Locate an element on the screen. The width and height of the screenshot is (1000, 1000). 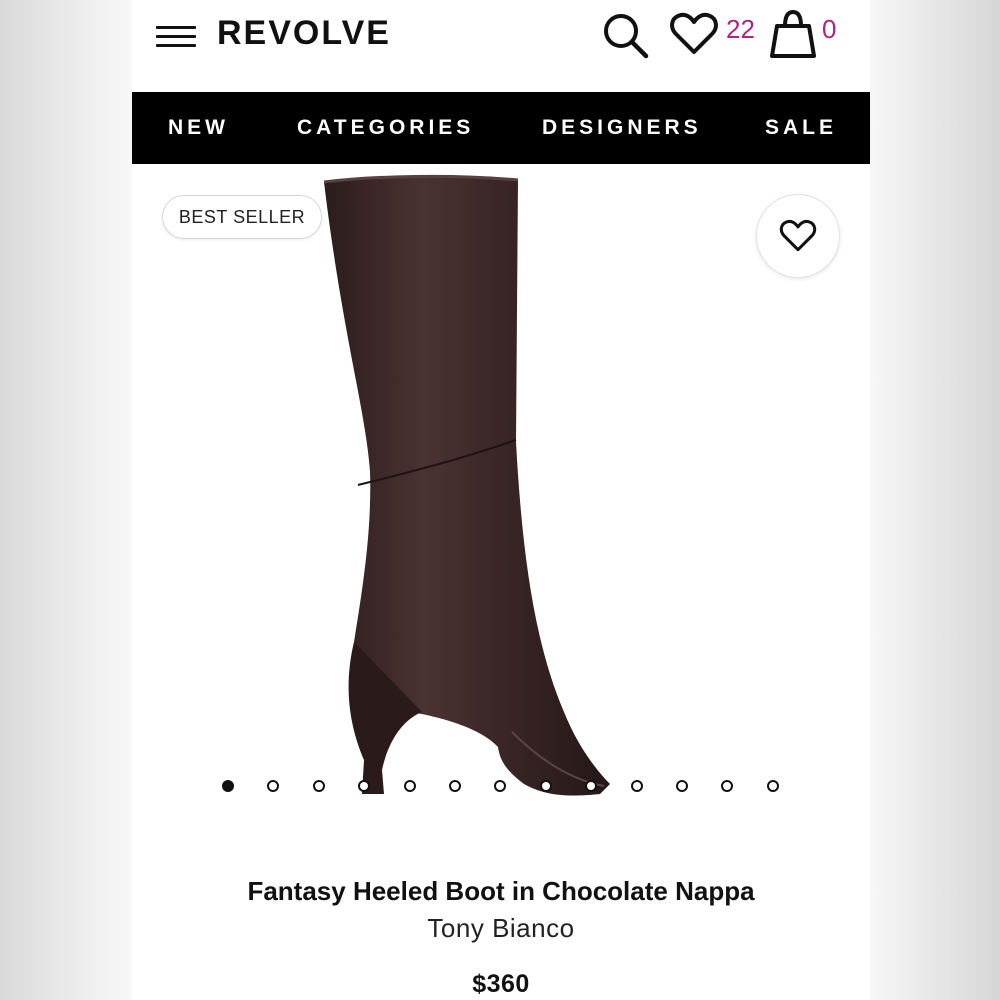
main-nav: NEW CATEGORIES DESIGNERS SALE is located at coordinates (501, 128).